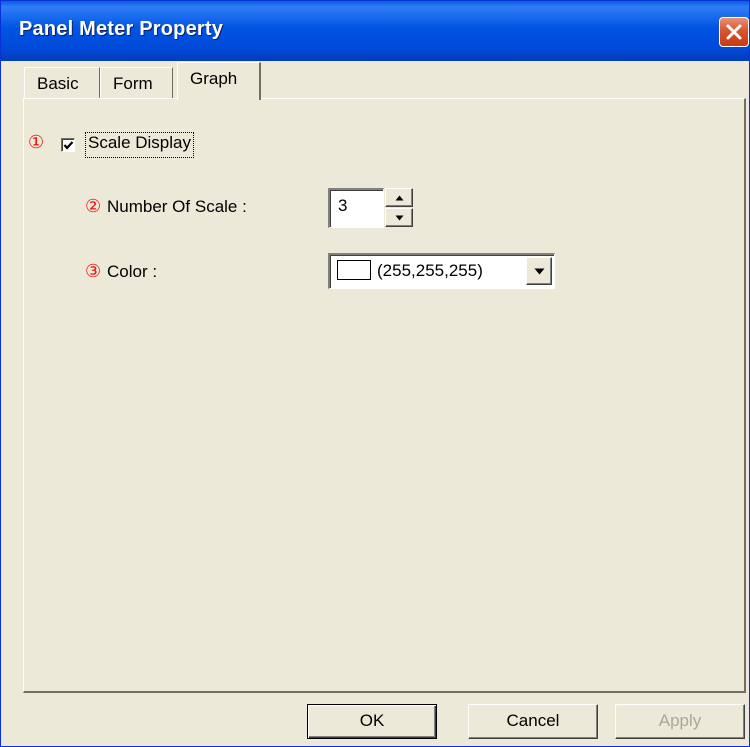  I want to click on color-swatch, so click(354, 270).